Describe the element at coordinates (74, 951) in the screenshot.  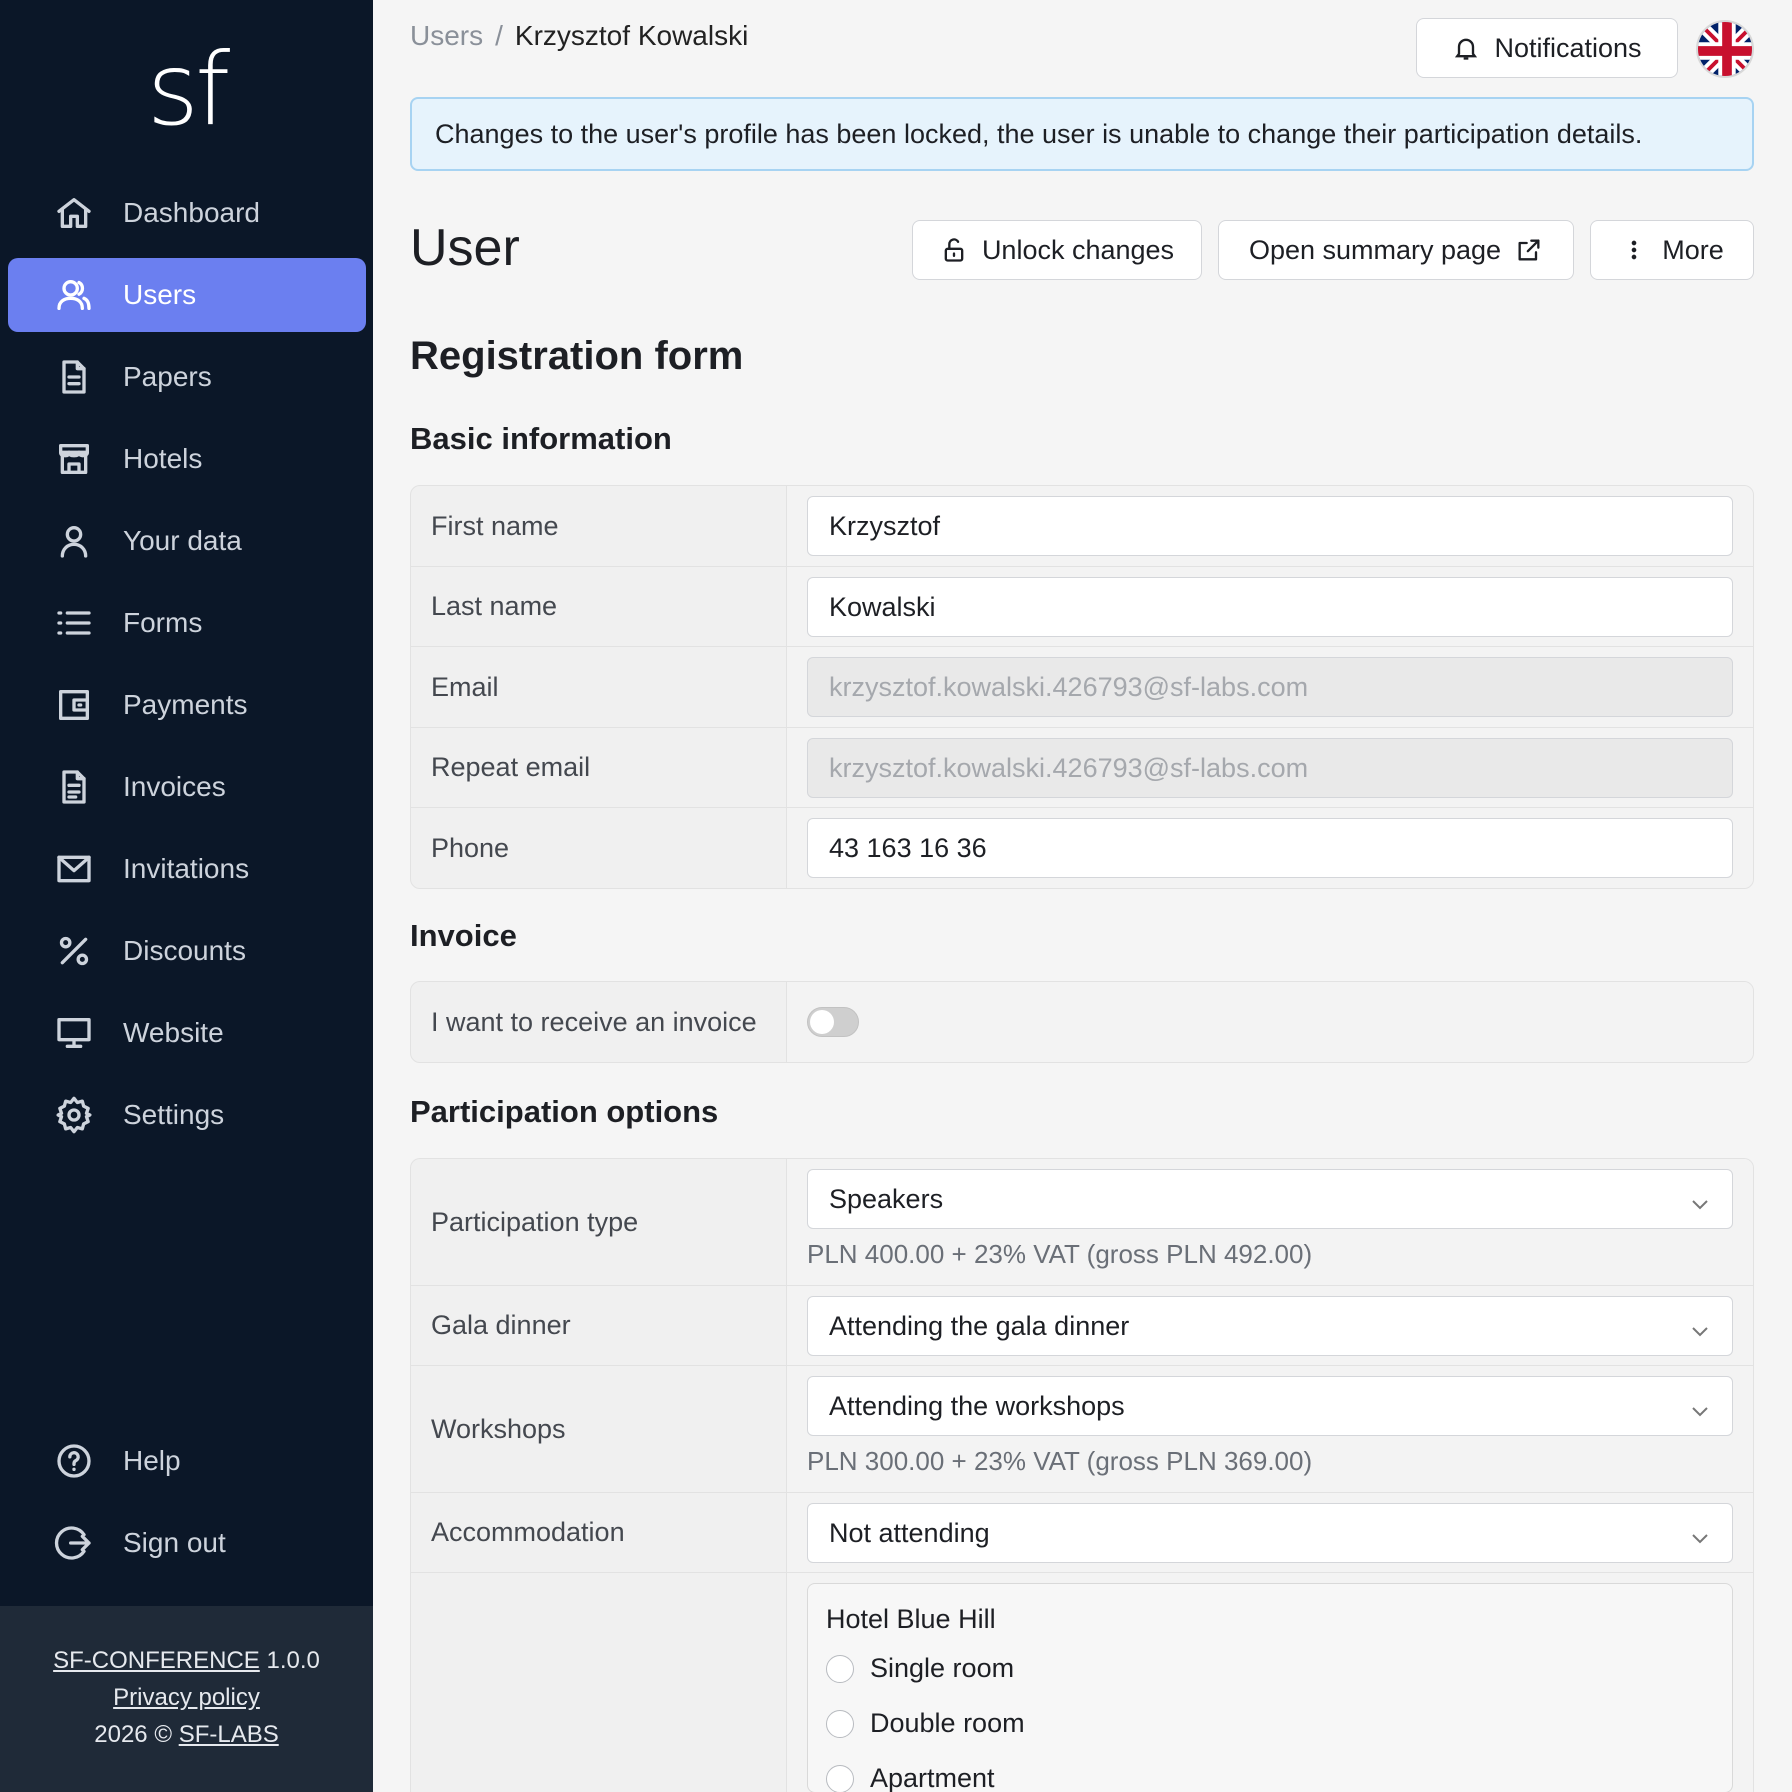
I see `percent-icon` at that location.